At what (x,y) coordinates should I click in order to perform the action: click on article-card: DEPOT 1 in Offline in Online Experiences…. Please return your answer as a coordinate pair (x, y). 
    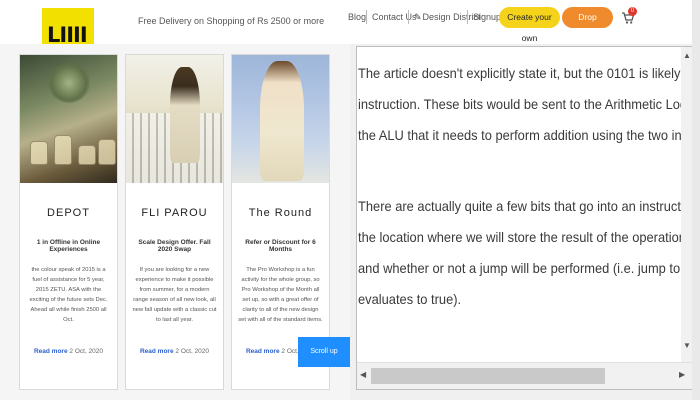
    Looking at the image, I should click on (68, 222).